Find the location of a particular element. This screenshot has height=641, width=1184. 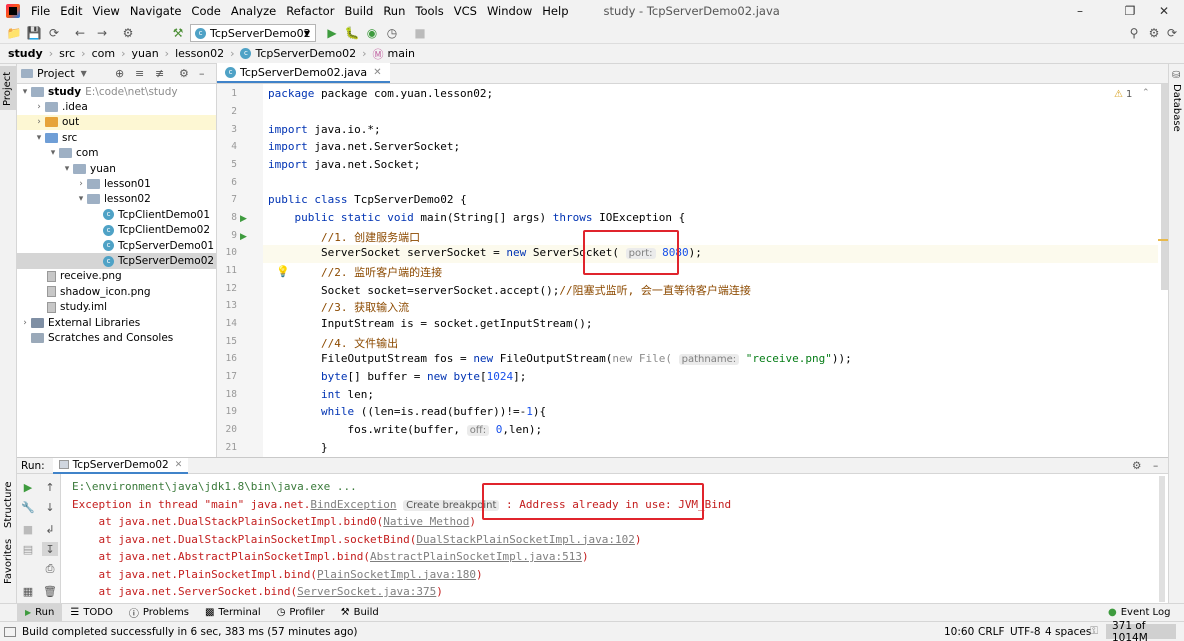

chevron-up-icon: ⌃ is located at coordinates (1146, 93).